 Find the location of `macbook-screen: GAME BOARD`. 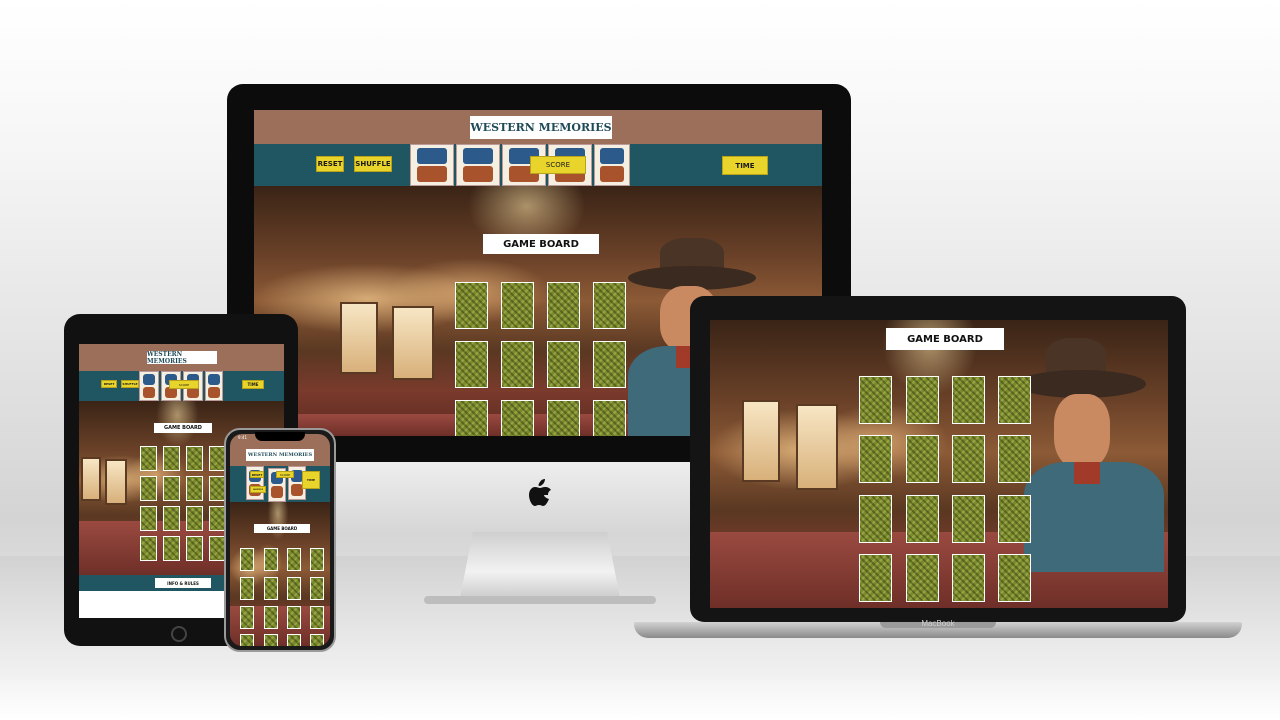

macbook-screen: GAME BOARD is located at coordinates (939, 464).